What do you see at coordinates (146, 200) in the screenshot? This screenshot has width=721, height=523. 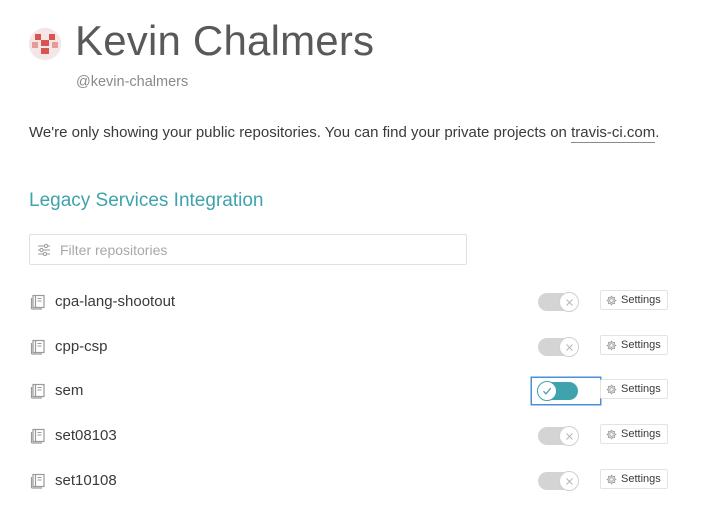 I see `section-title: Legacy Services Integration` at bounding box center [146, 200].